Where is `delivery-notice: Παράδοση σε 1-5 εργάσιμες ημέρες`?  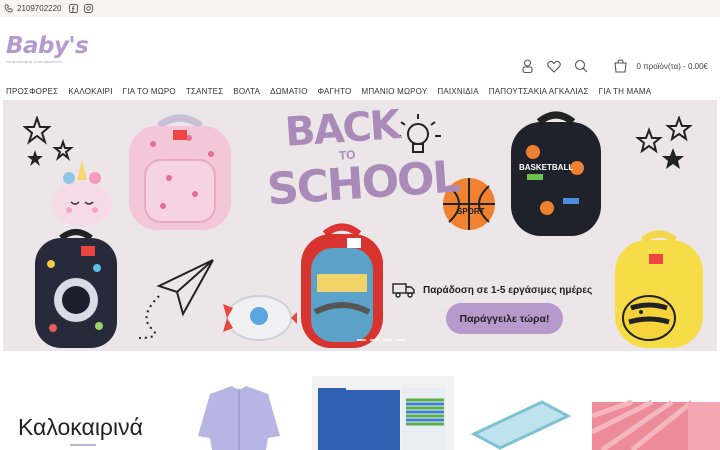
delivery-notice: Παράδοση σε 1-5 εργάσιμες ημέρες is located at coordinates (492, 290).